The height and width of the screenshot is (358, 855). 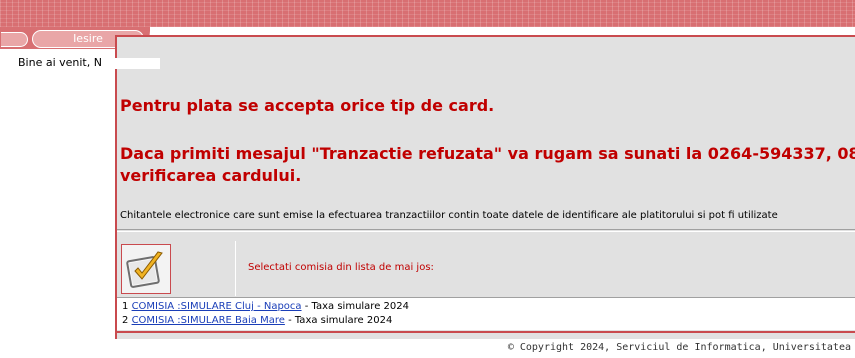 I want to click on commission-select-row, so click(x=486, y=268).